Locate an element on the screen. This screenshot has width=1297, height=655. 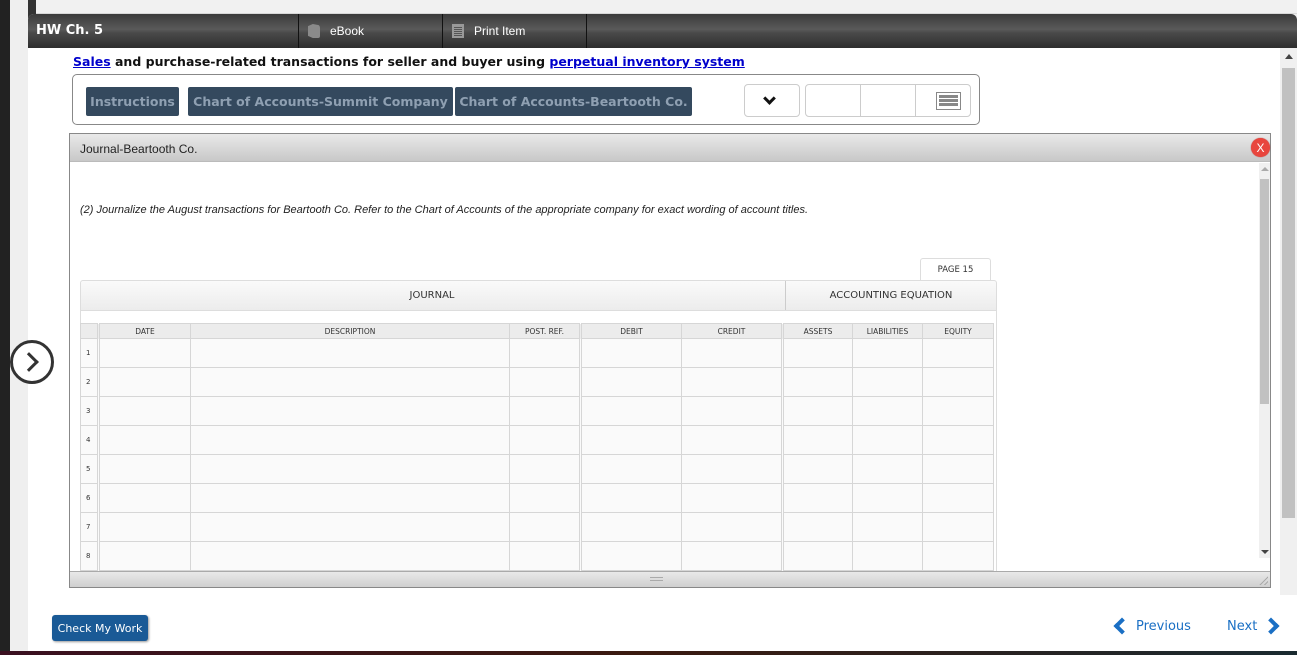
column-header-assets: ASSETS is located at coordinates (817, 331).